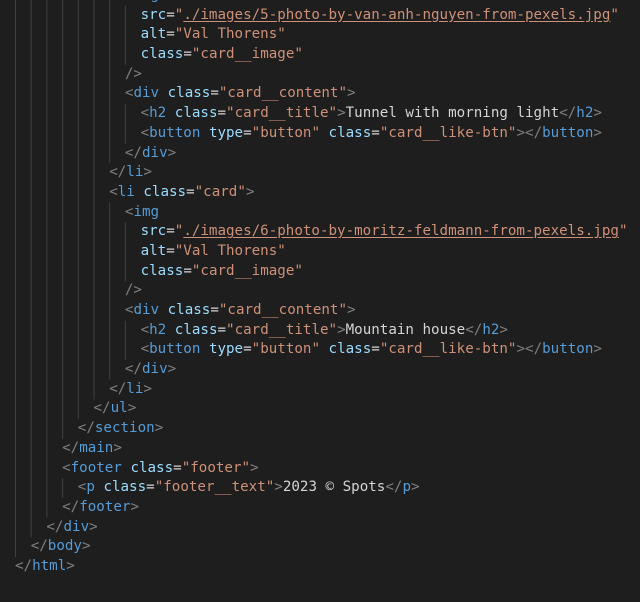 The image size is (640, 602). I want to click on code-token: Mountain house, so click(405, 329).